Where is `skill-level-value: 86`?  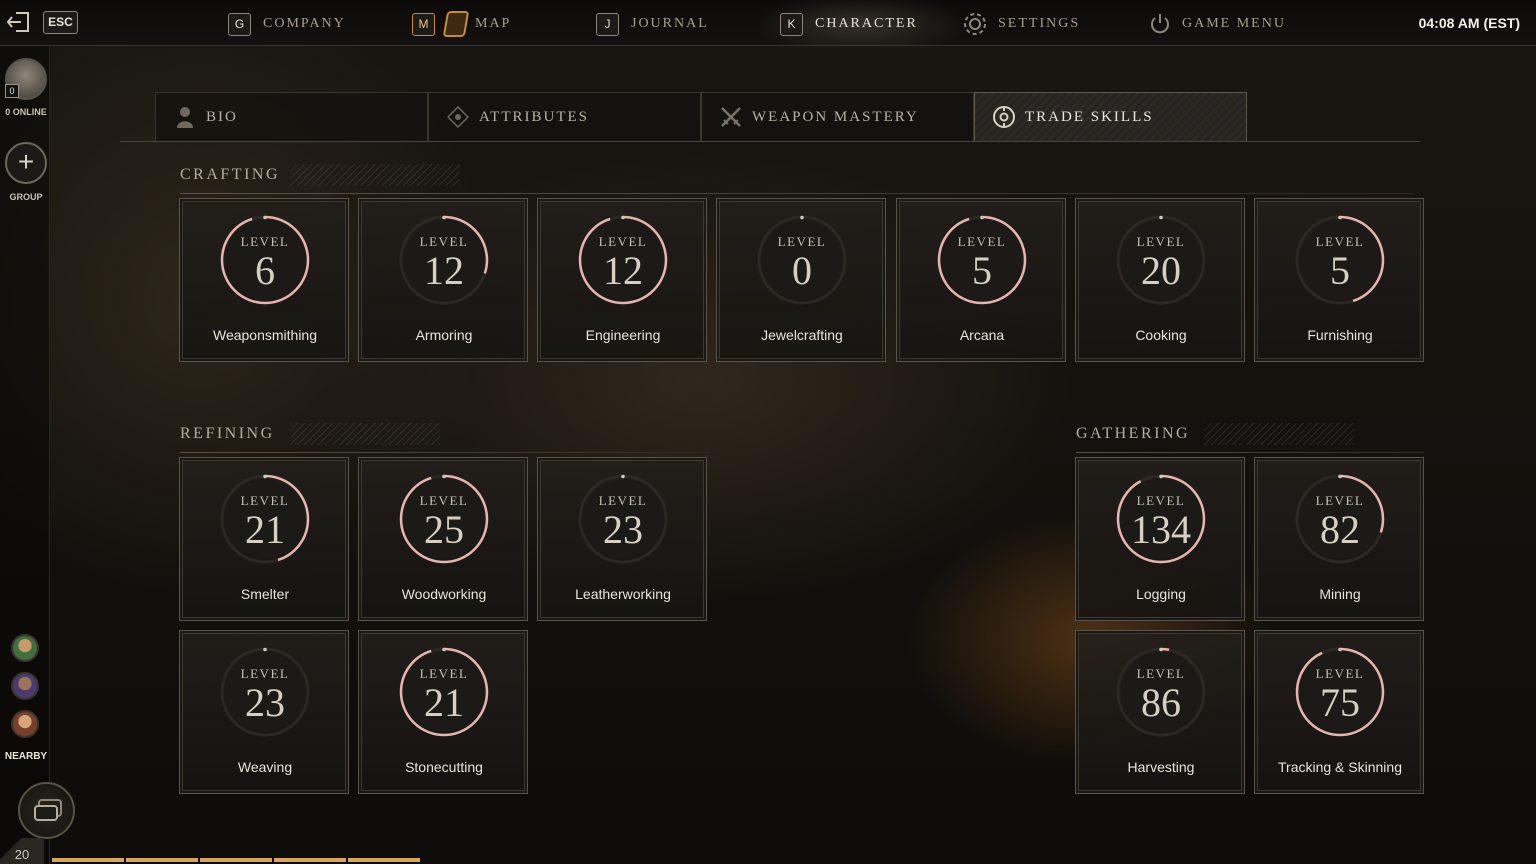
skill-level-value: 86 is located at coordinates (1161, 702).